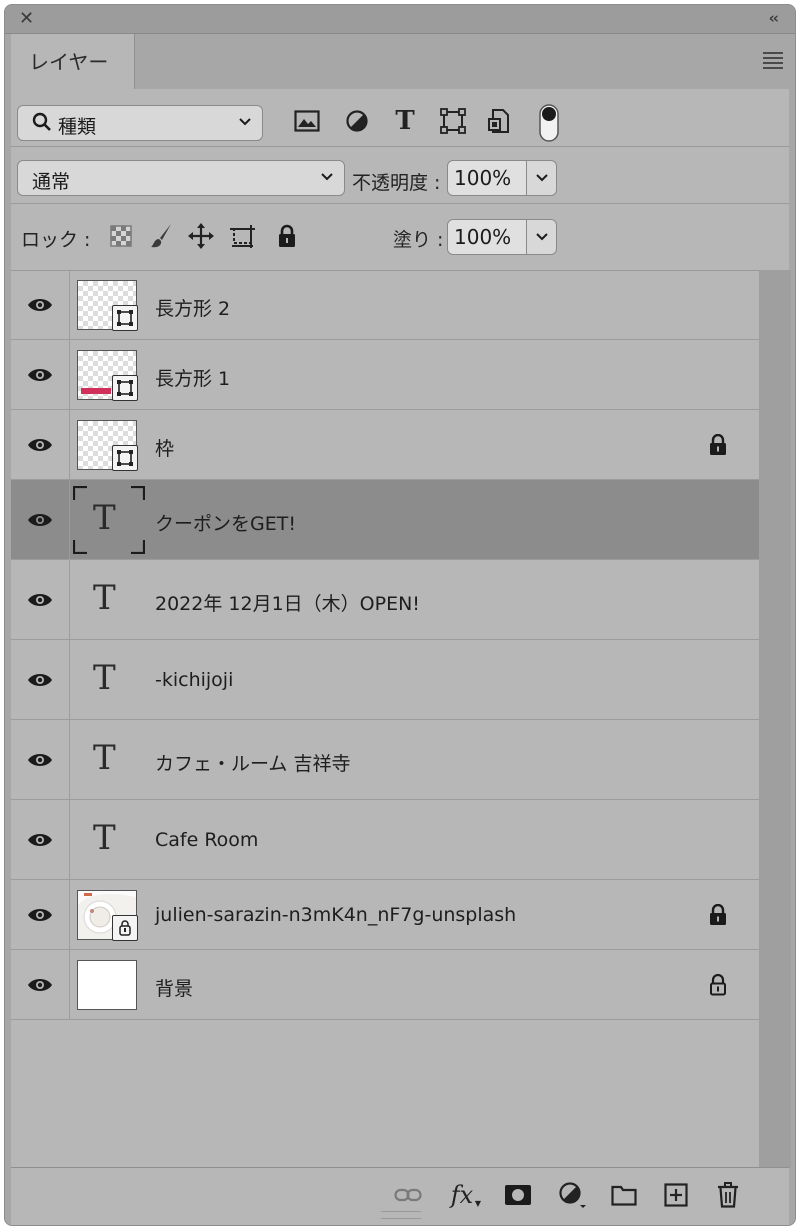 Image resolution: width=800 pixels, height=1231 pixels. What do you see at coordinates (307, 121) in the screenshot?
I see `image-filter-icon` at bounding box center [307, 121].